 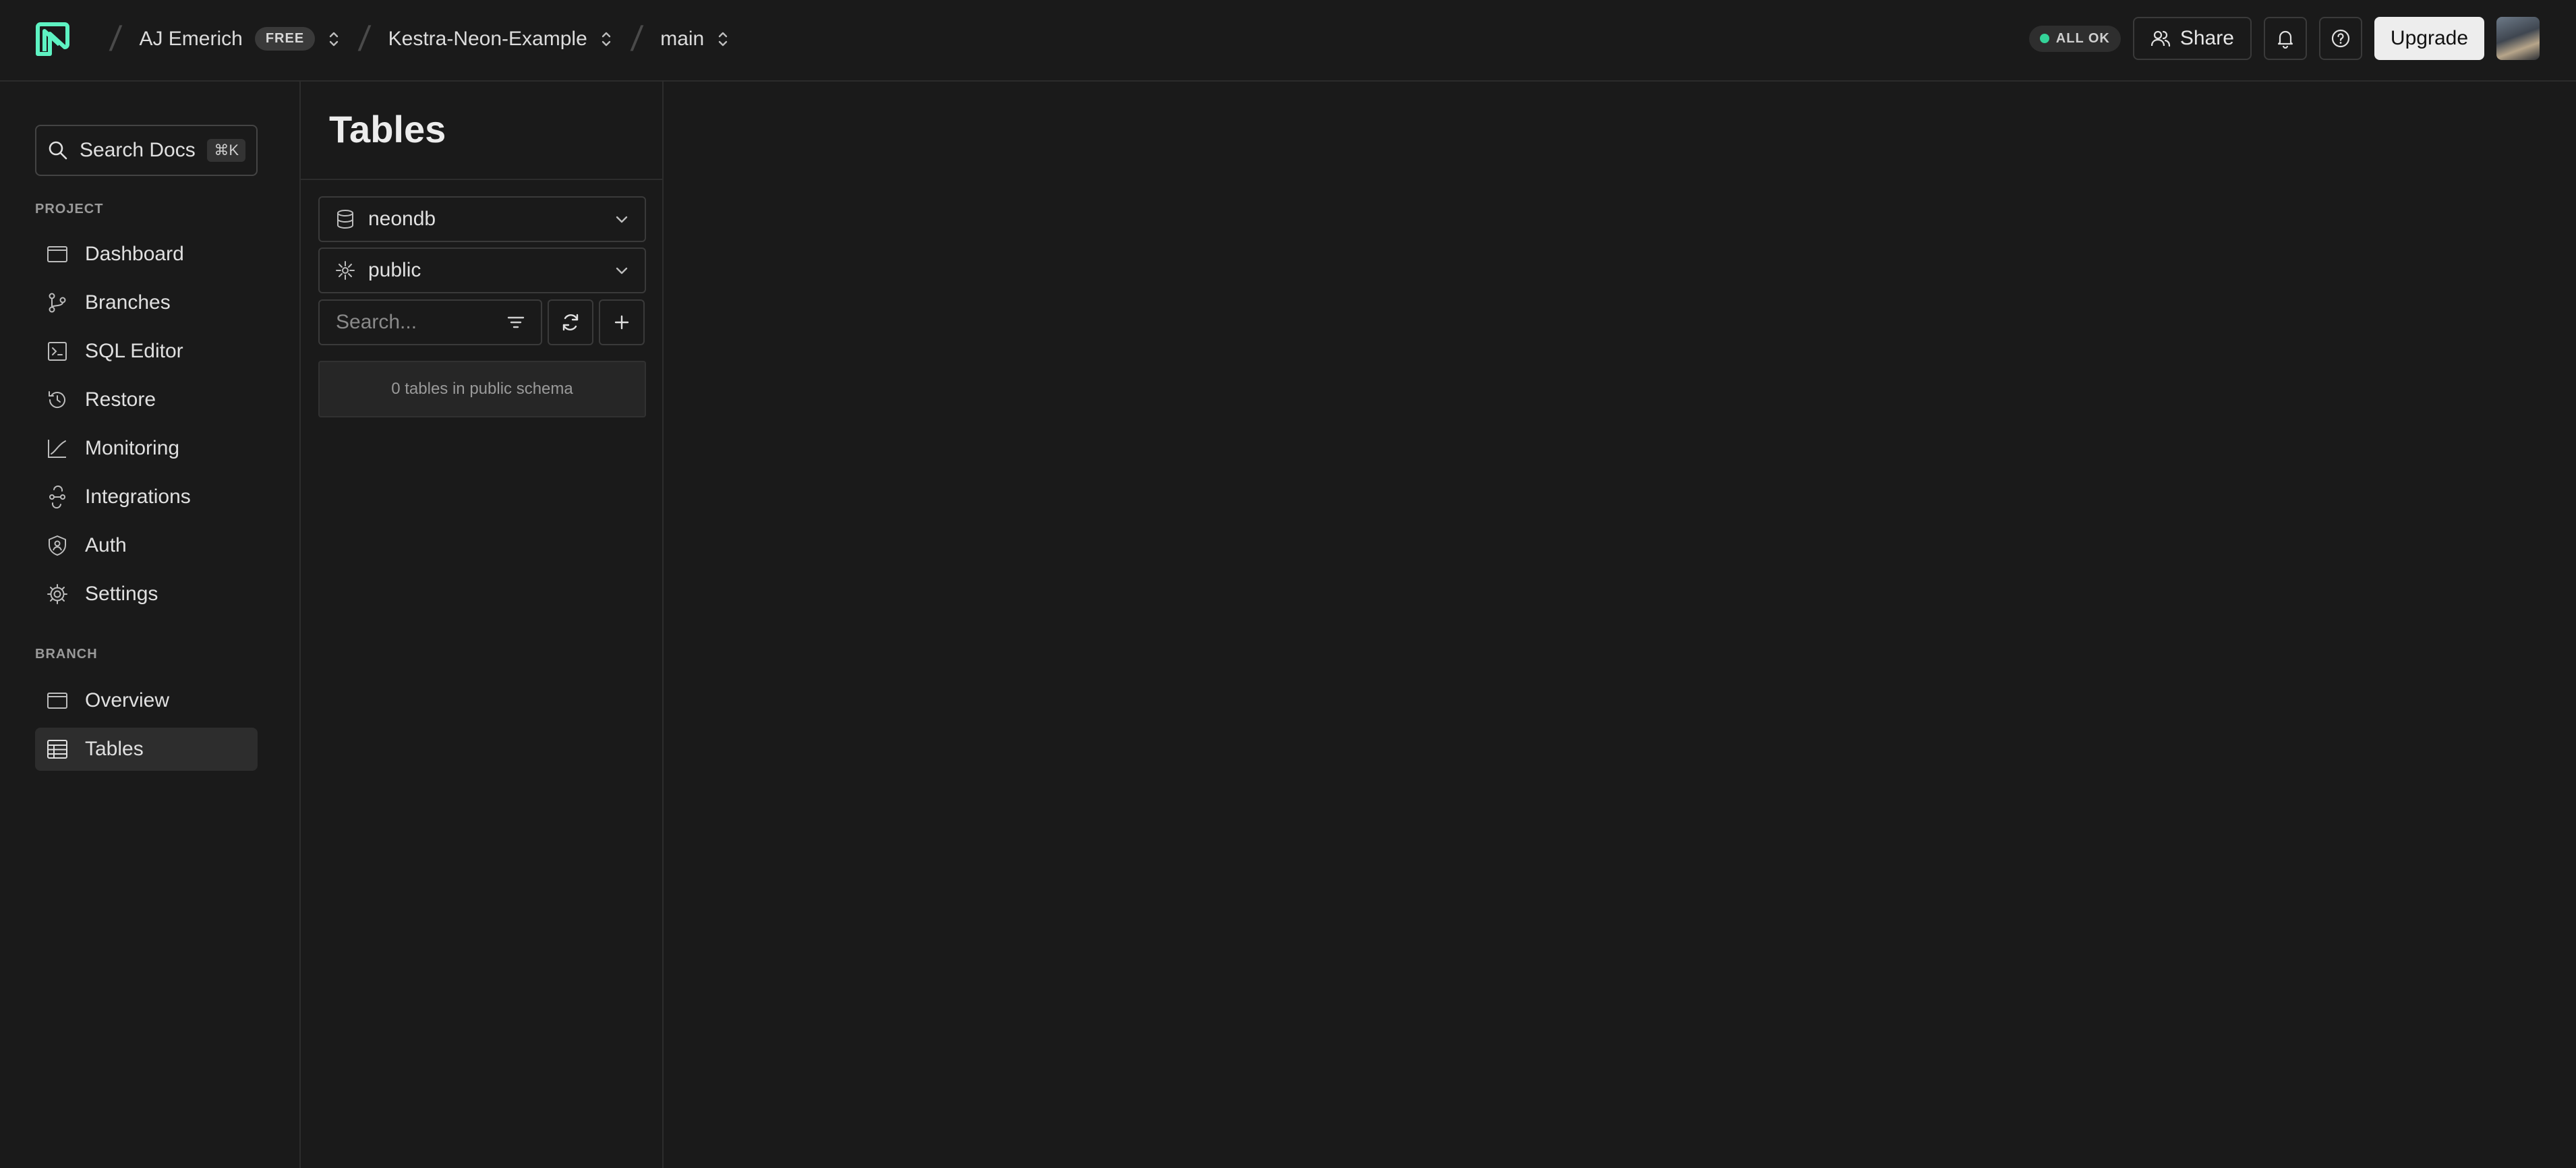 I want to click on overview-icon, so click(x=57, y=701).